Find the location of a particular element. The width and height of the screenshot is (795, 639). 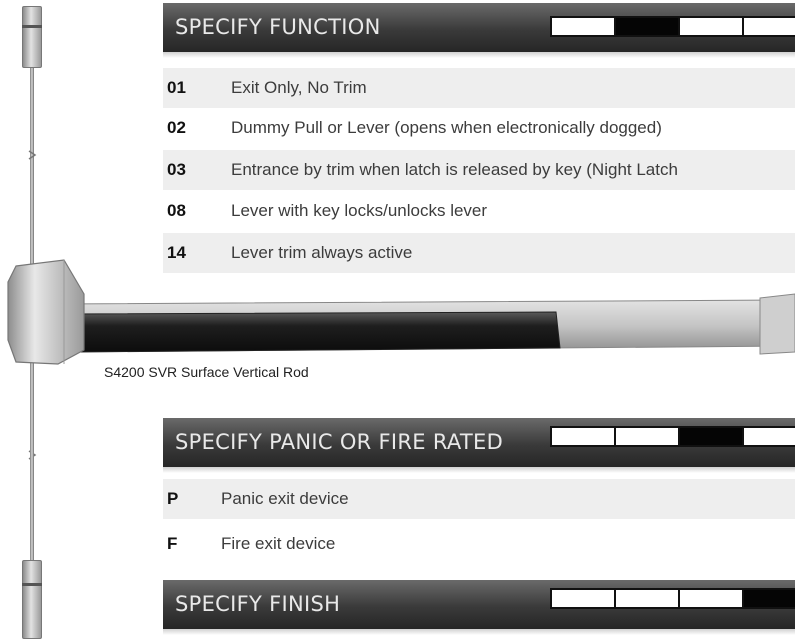

finish-code-boxes is located at coordinates (672, 598).